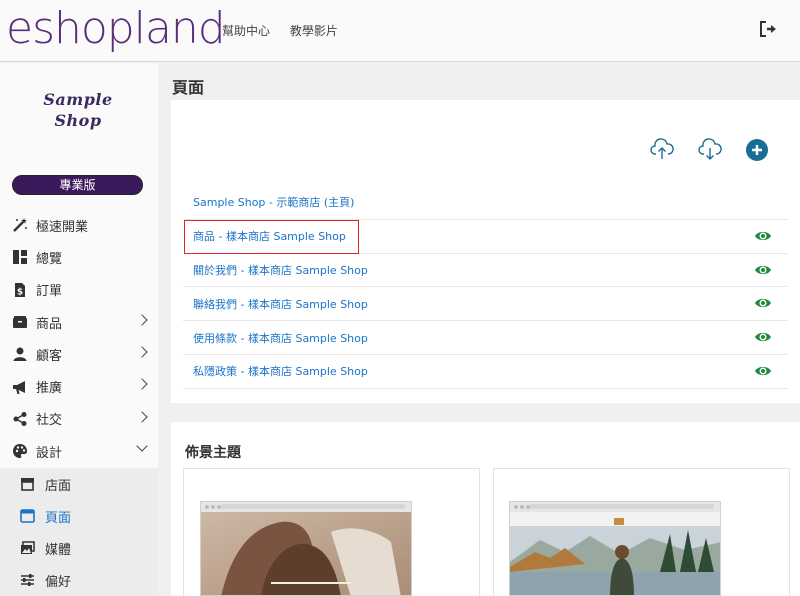 The image size is (800, 596). What do you see at coordinates (615, 553) in the screenshot?
I see `landscape-photo` at bounding box center [615, 553].